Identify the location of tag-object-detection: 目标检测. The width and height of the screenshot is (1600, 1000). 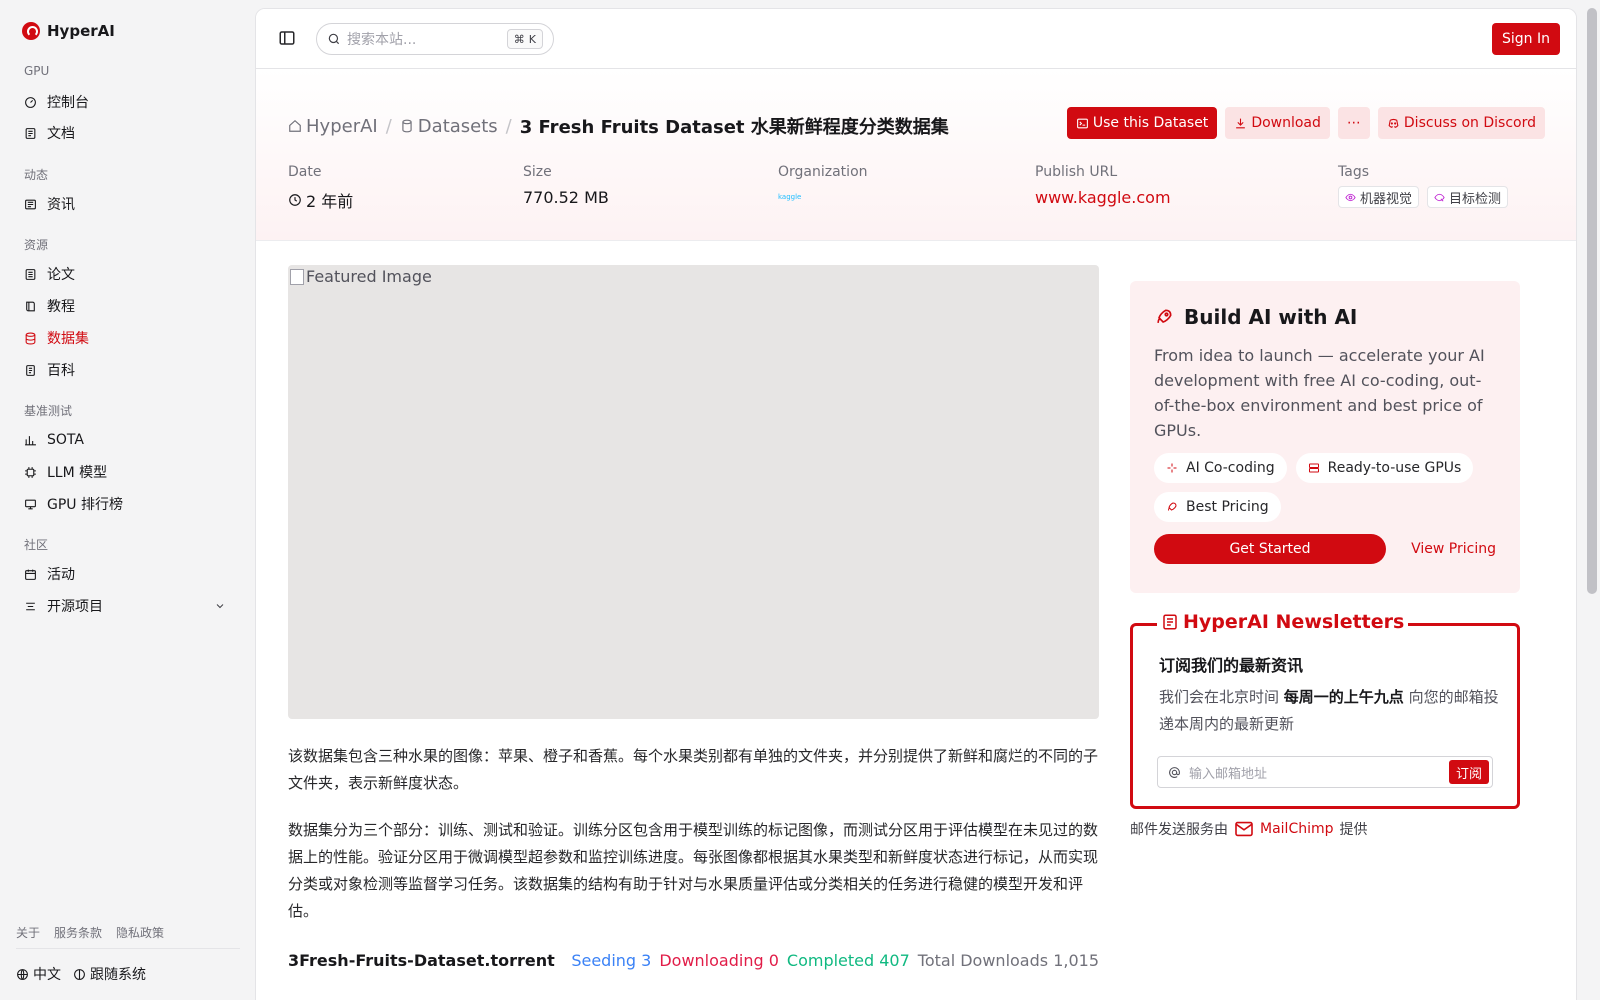
(1468, 197).